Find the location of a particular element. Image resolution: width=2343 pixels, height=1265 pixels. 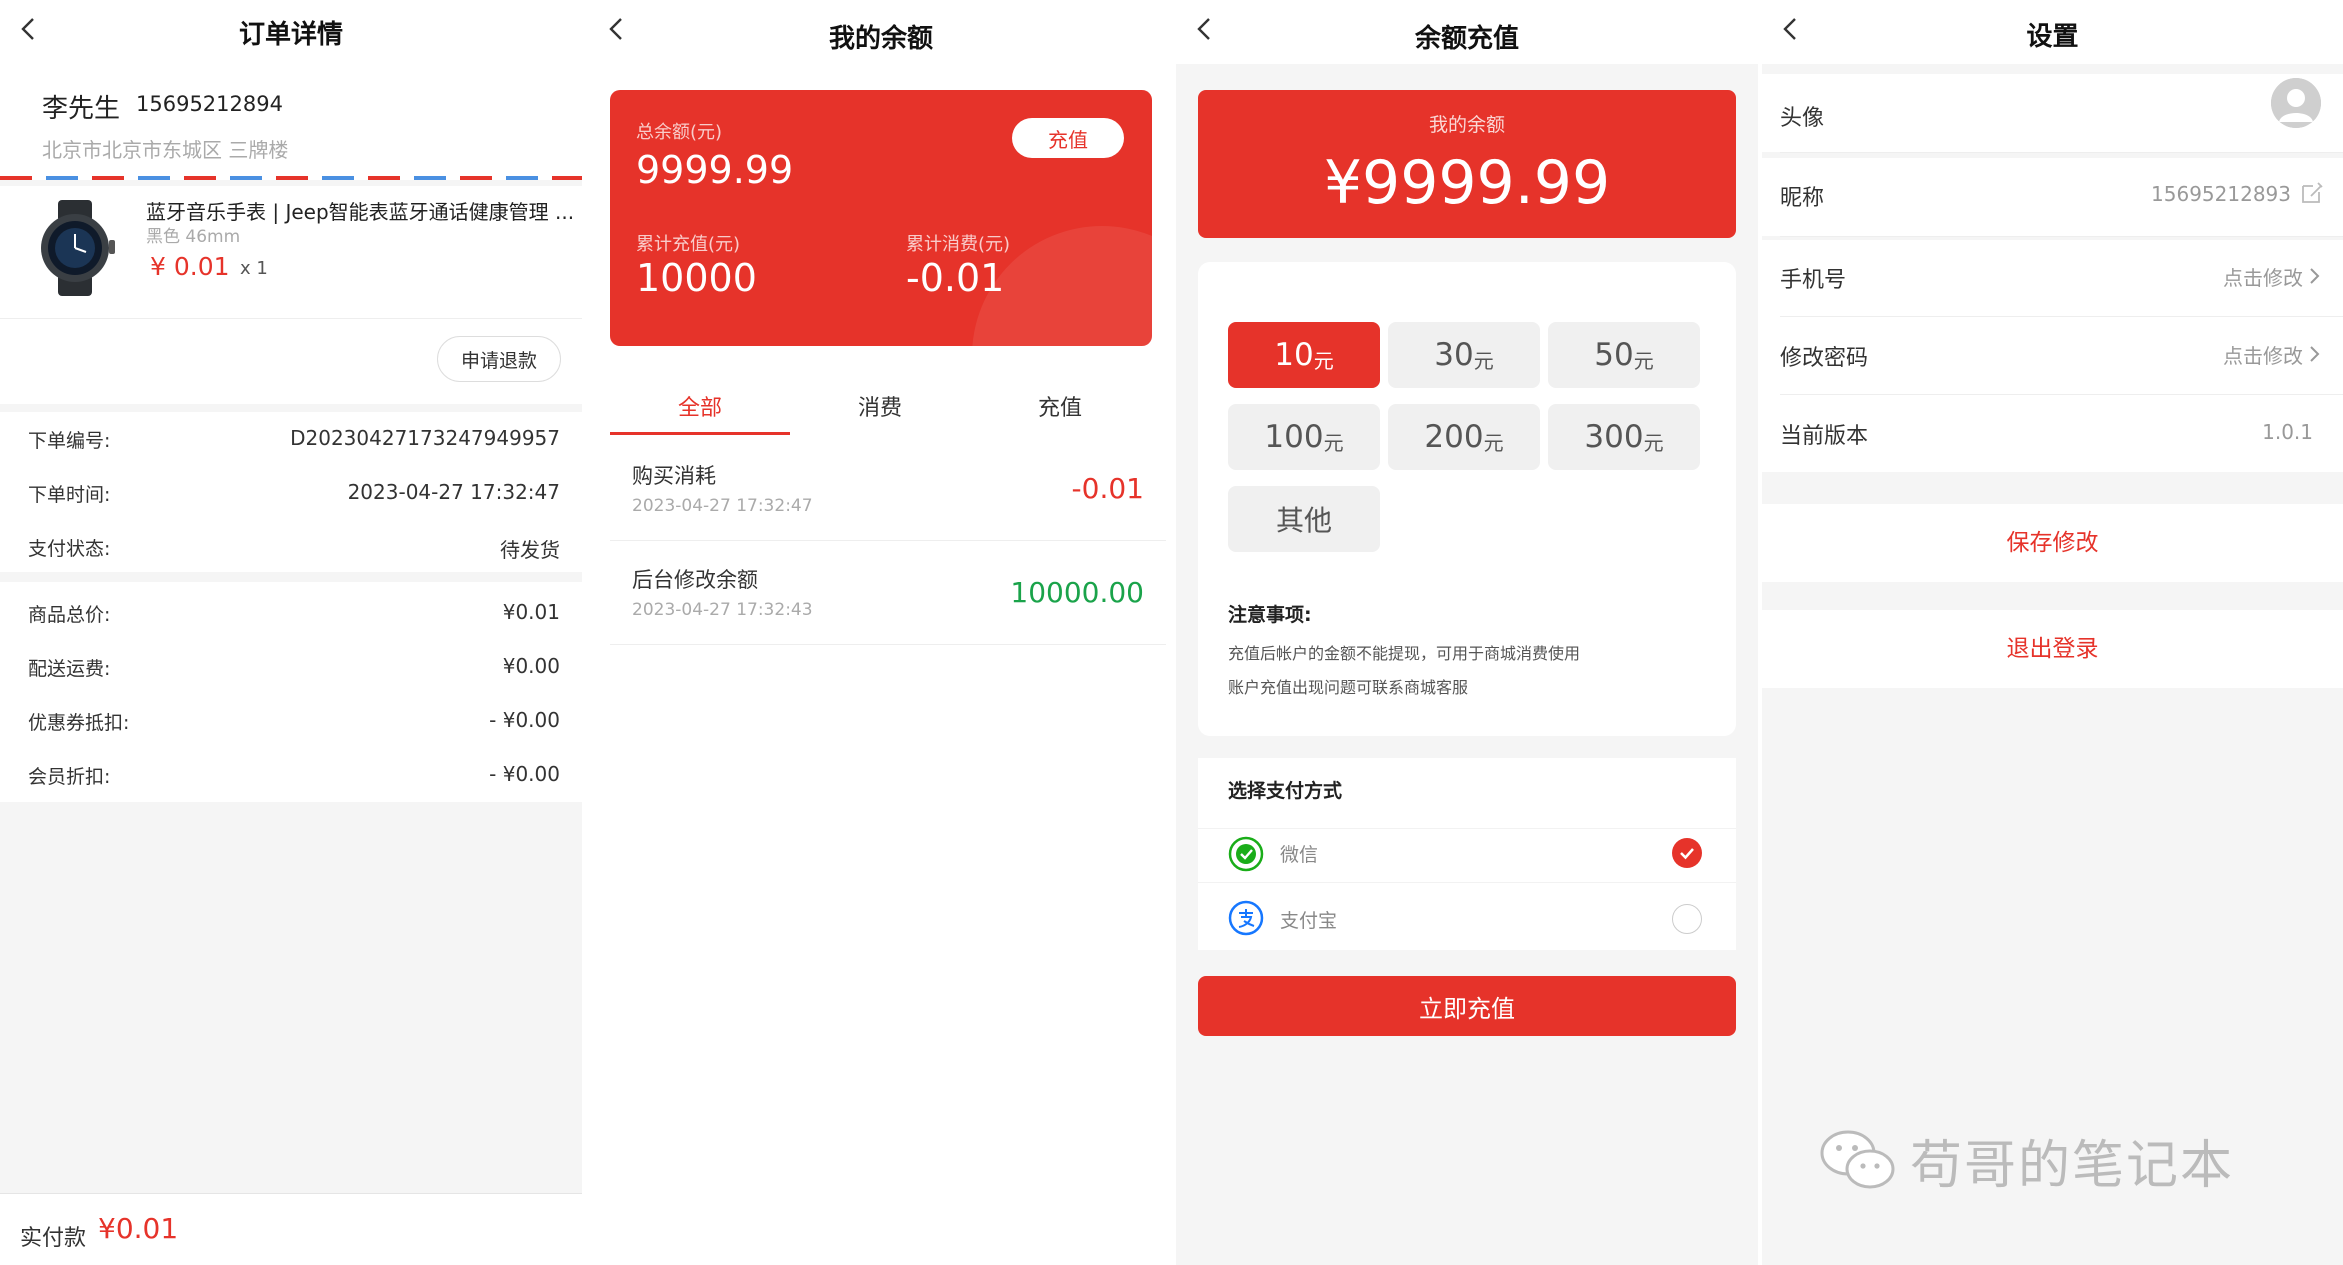

alipay-icon is located at coordinates (1246, 918).